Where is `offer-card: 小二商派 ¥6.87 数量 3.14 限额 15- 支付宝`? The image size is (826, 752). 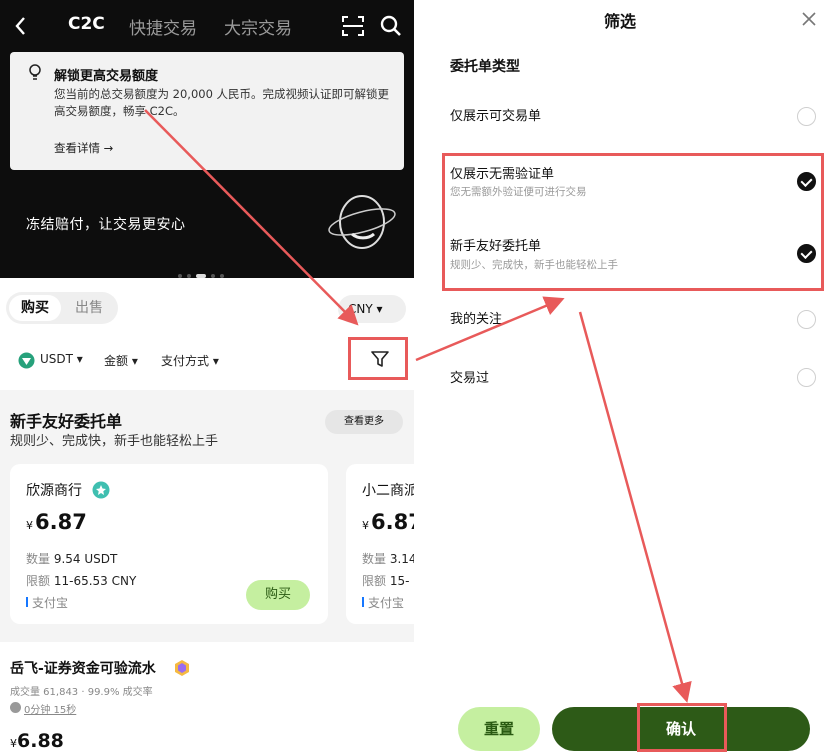 offer-card: 小二商派 ¥6.87 数量 3.14 限额 15- 支付宝 is located at coordinates (380, 544).